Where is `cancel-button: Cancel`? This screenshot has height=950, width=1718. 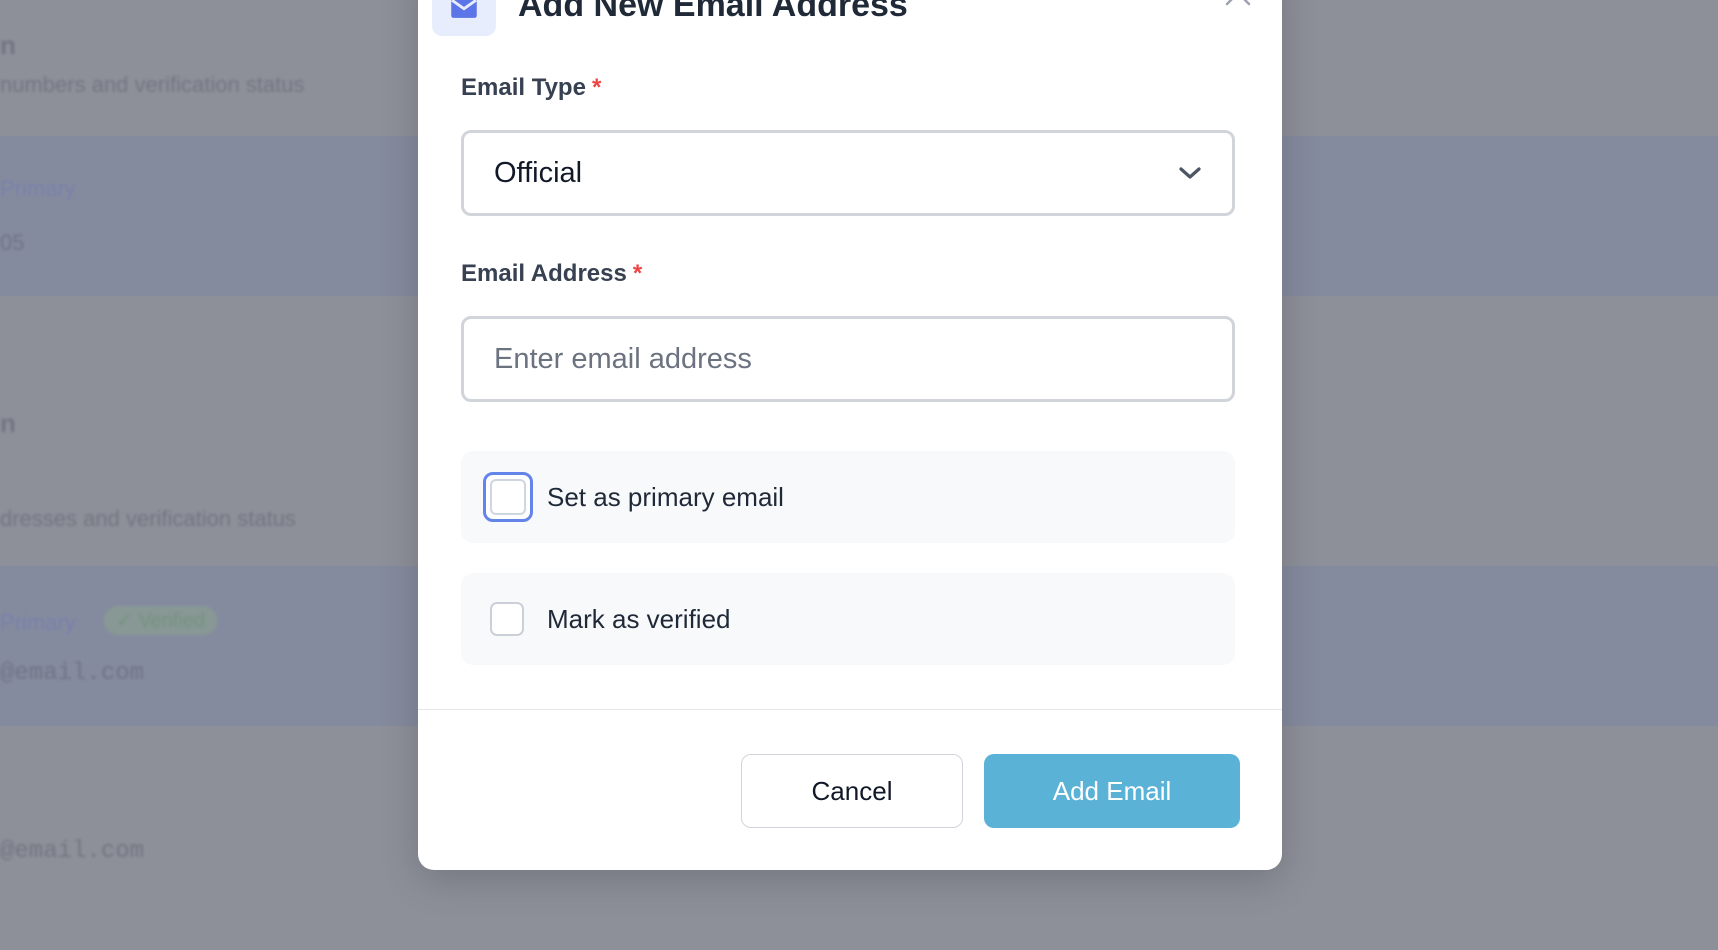
cancel-button: Cancel is located at coordinates (852, 791).